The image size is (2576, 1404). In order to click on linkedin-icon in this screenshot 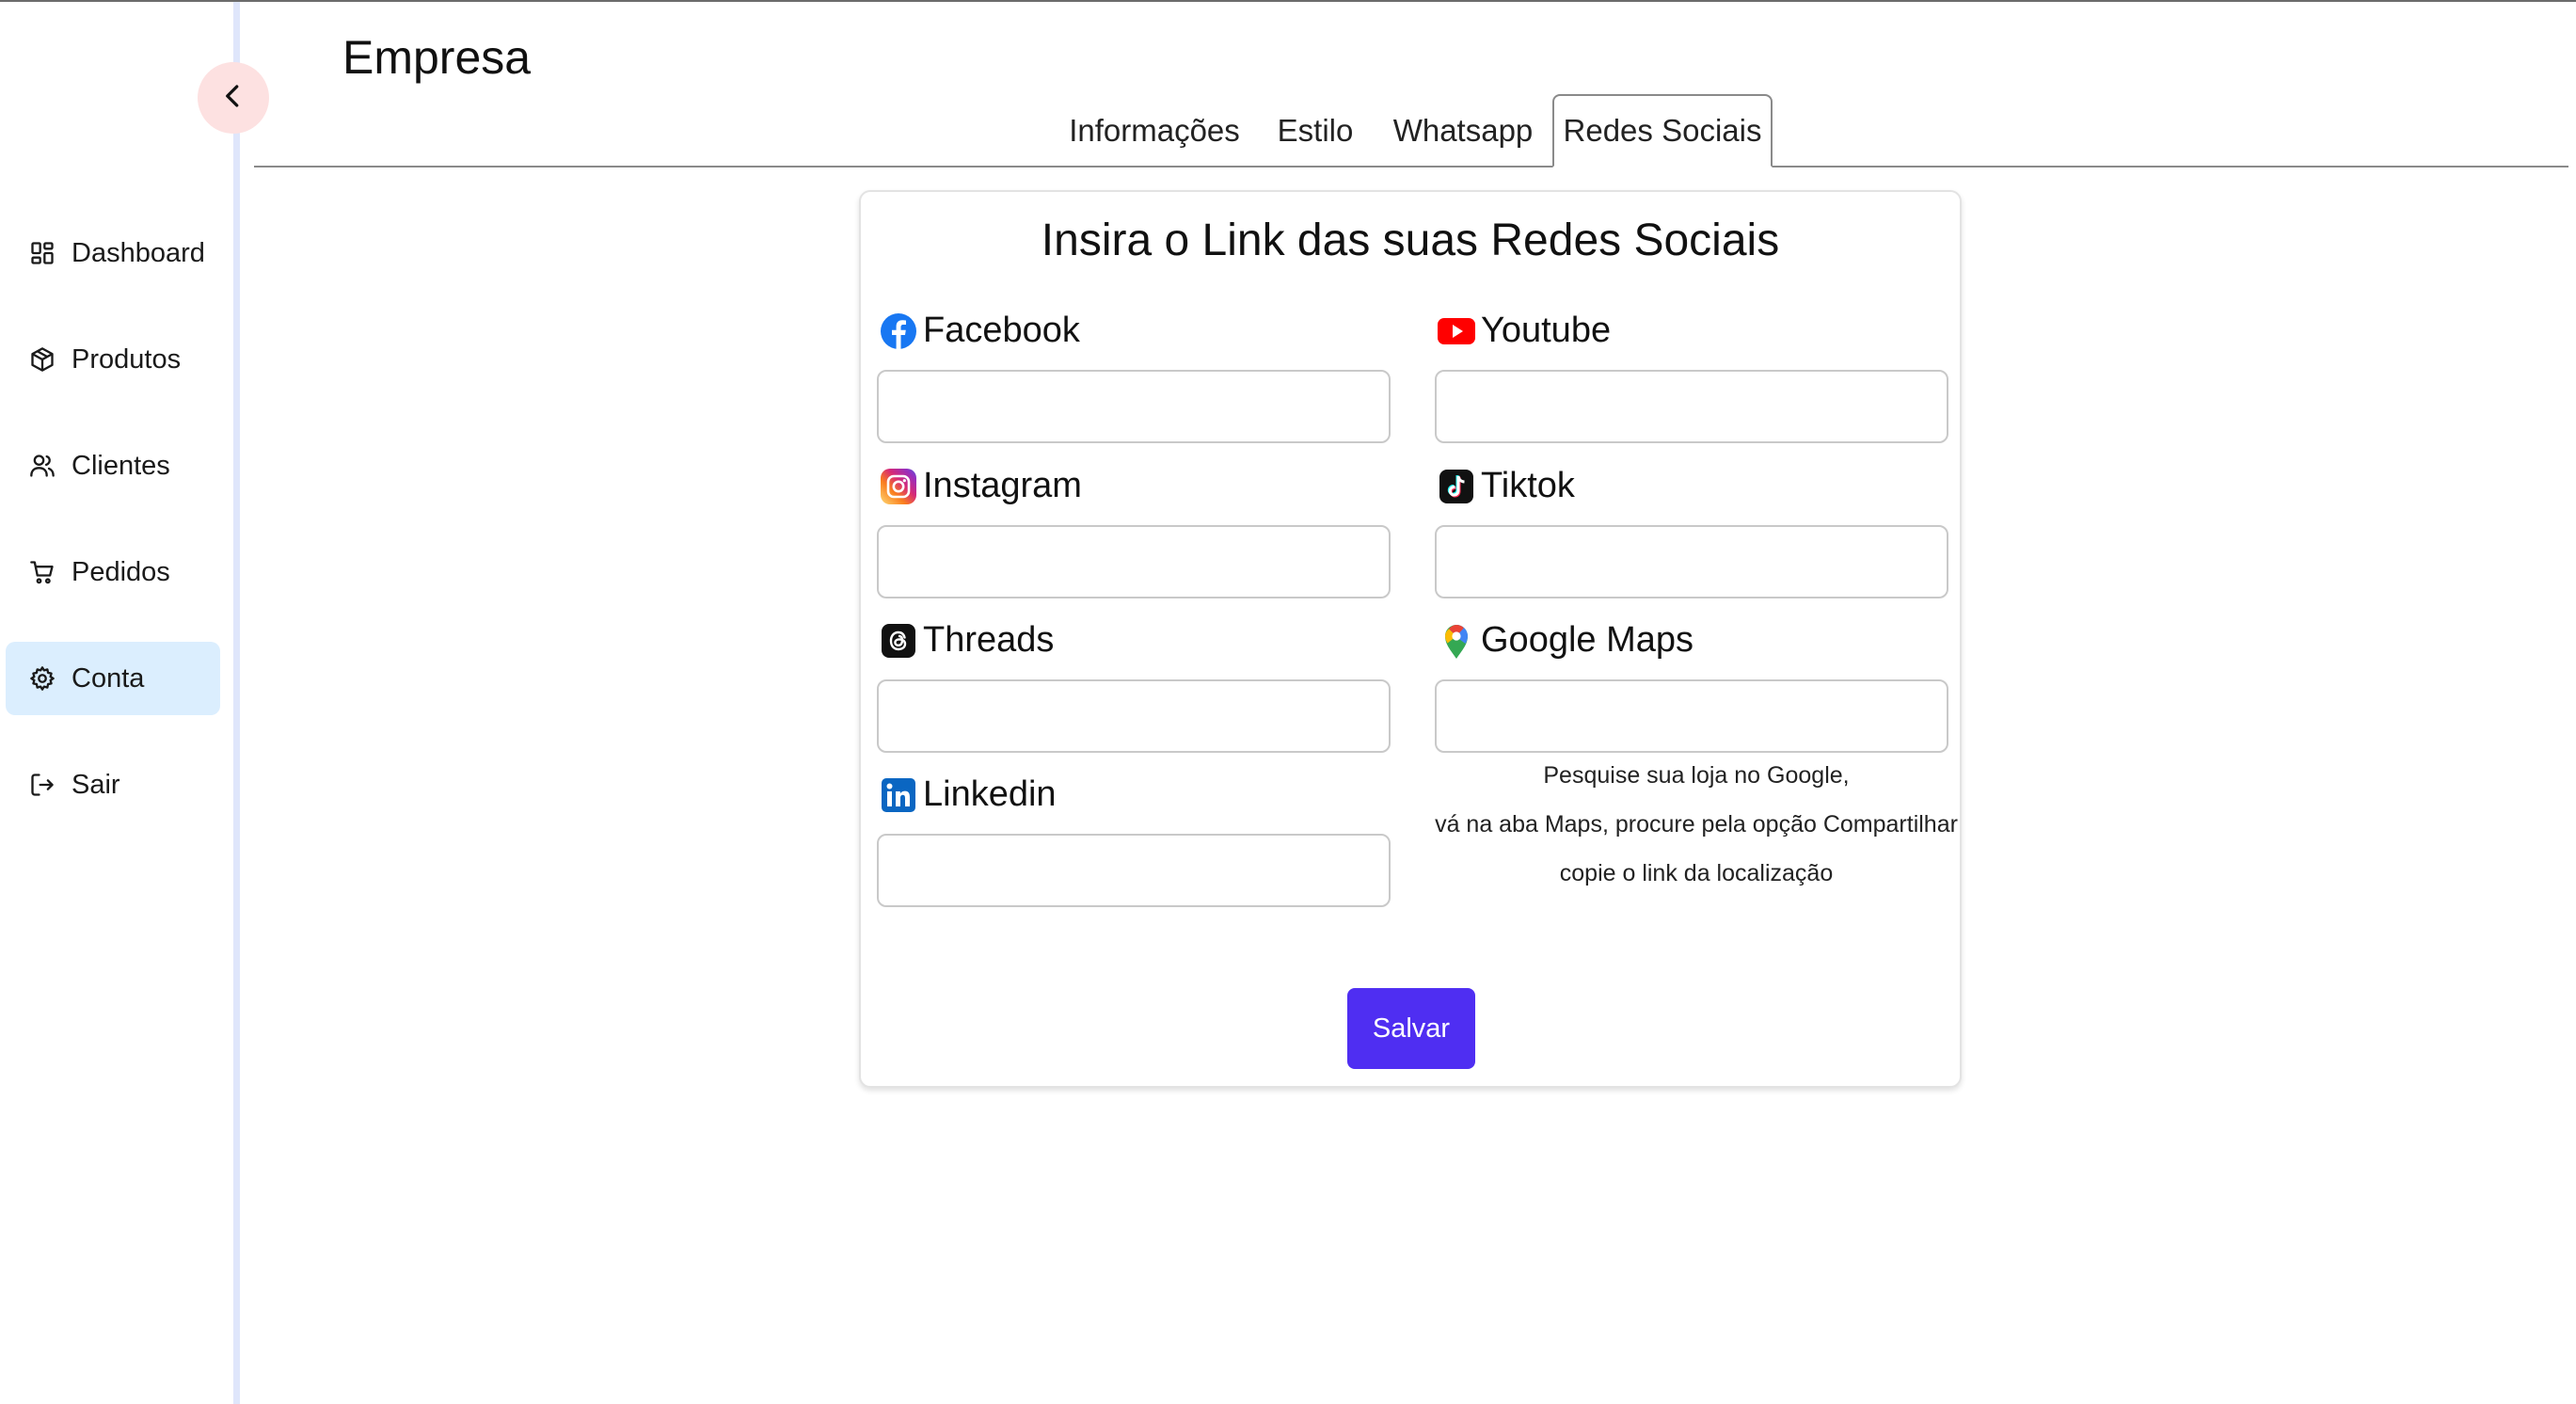, I will do `click(898, 795)`.